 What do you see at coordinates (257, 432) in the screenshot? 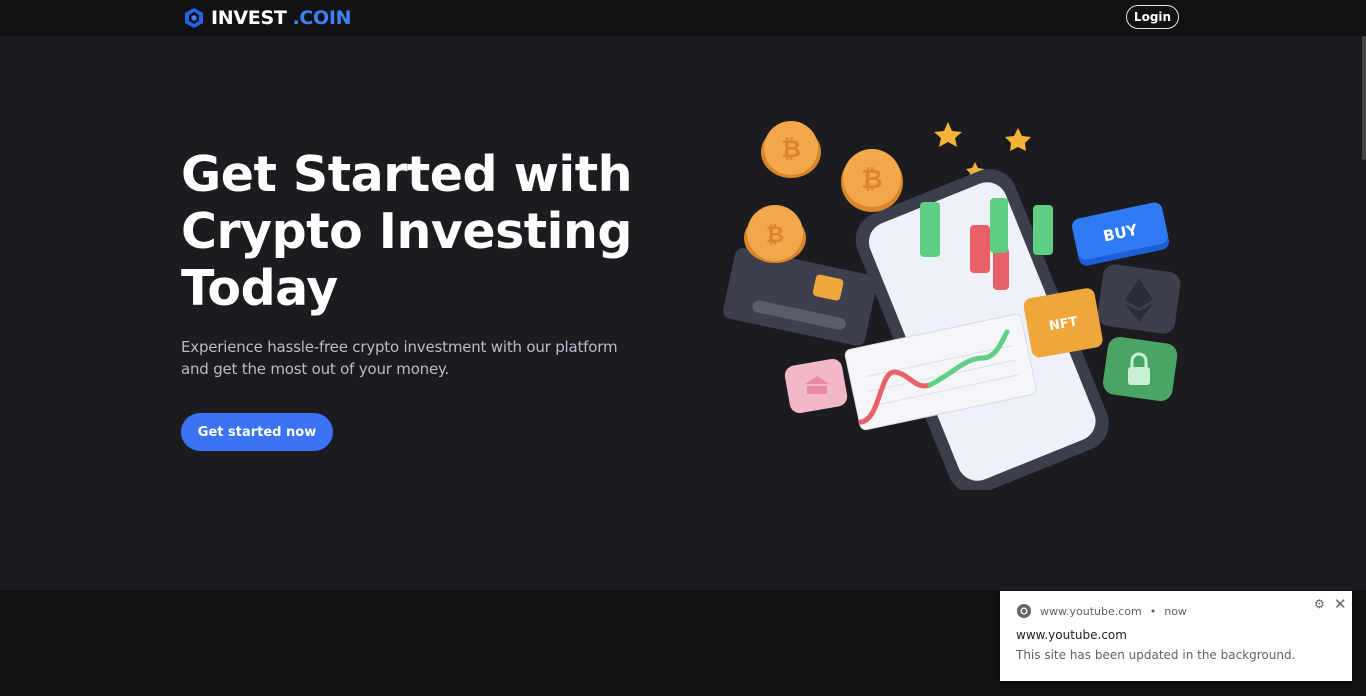
I see `get-started-button: Get started now` at bounding box center [257, 432].